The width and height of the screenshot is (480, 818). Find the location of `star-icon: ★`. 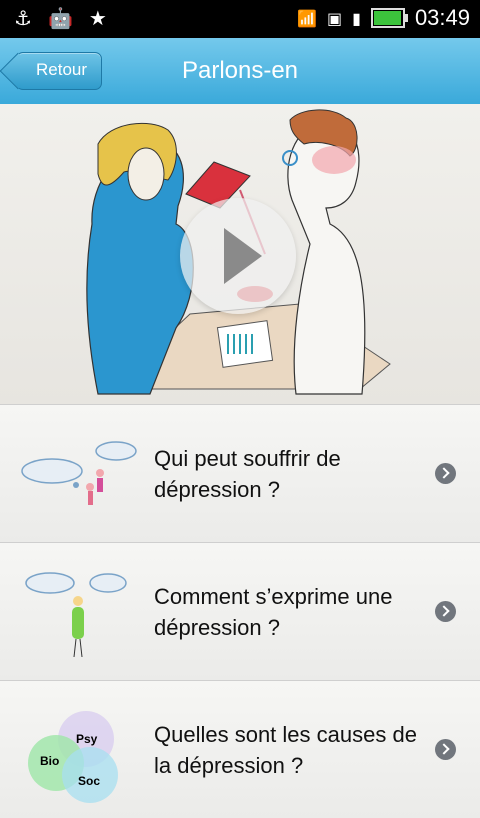

star-icon: ★ is located at coordinates (97, 18).